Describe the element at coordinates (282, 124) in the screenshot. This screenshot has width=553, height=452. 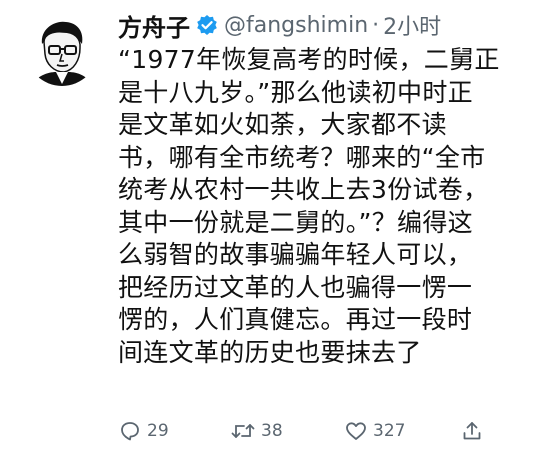
I see `tweet-text-line: 是文革如火如荼，大家都不读` at that location.